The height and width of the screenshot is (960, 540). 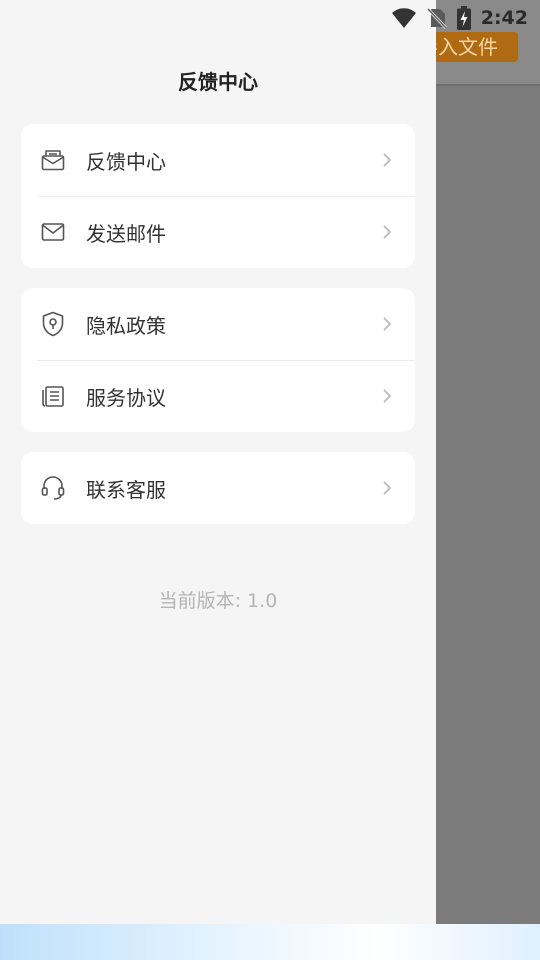 What do you see at coordinates (436, 18) in the screenshot?
I see `no-sim-icon` at bounding box center [436, 18].